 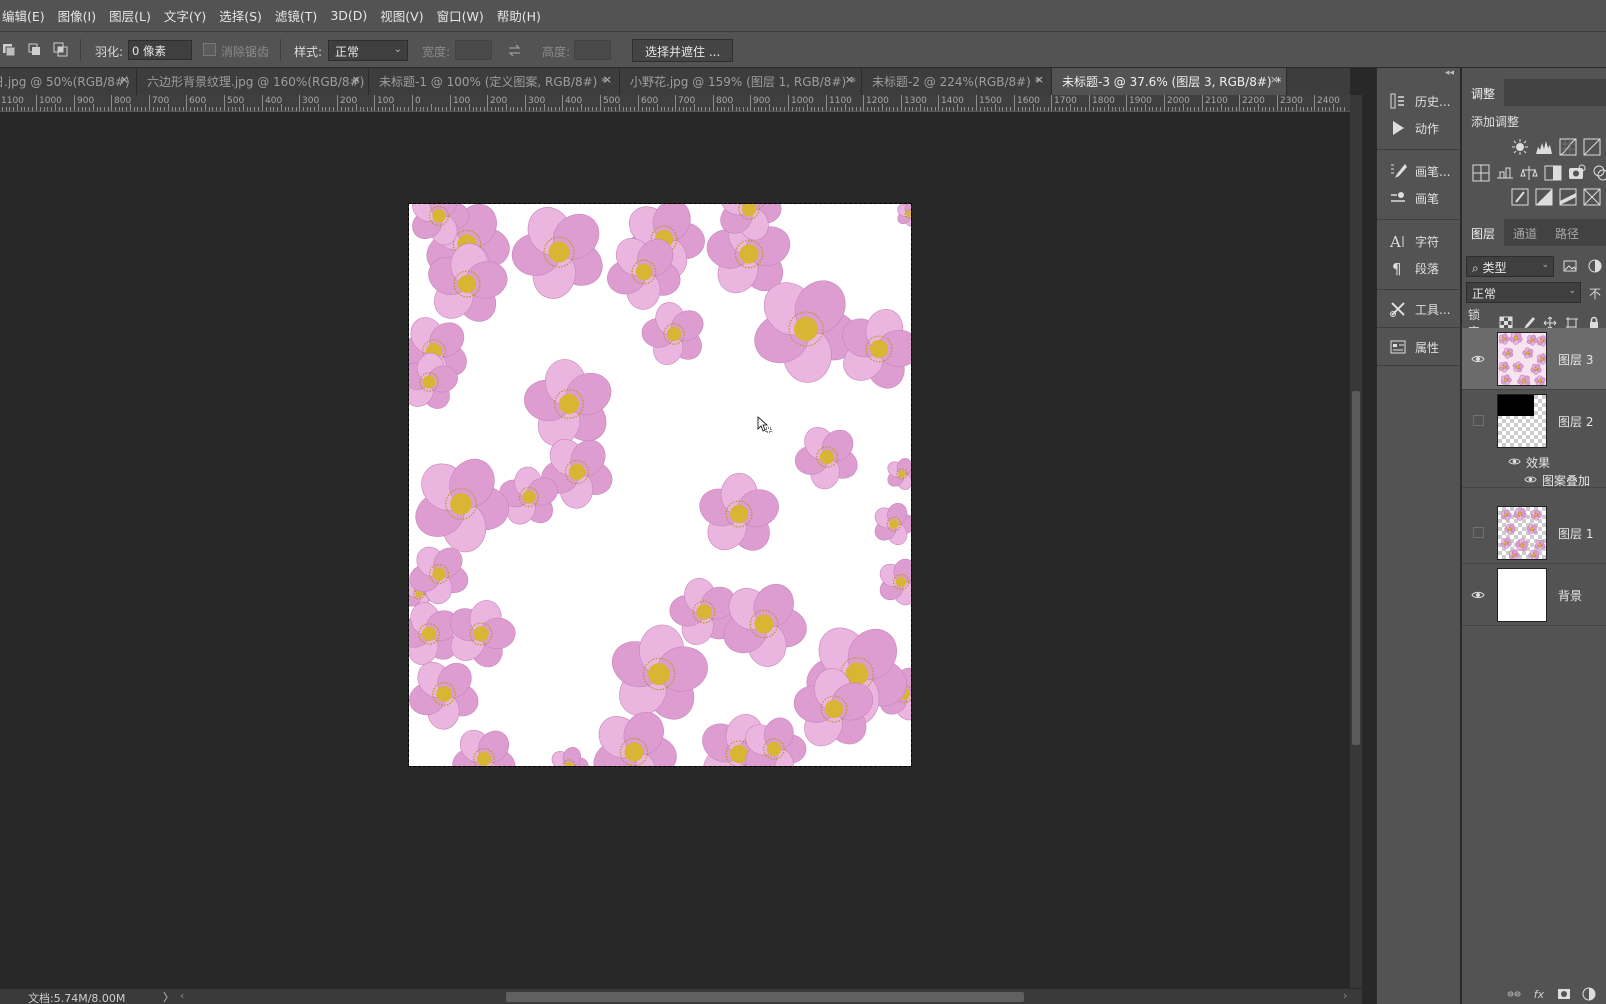 What do you see at coordinates (240, 15) in the screenshot?
I see `menu-select: 选择(S)` at bounding box center [240, 15].